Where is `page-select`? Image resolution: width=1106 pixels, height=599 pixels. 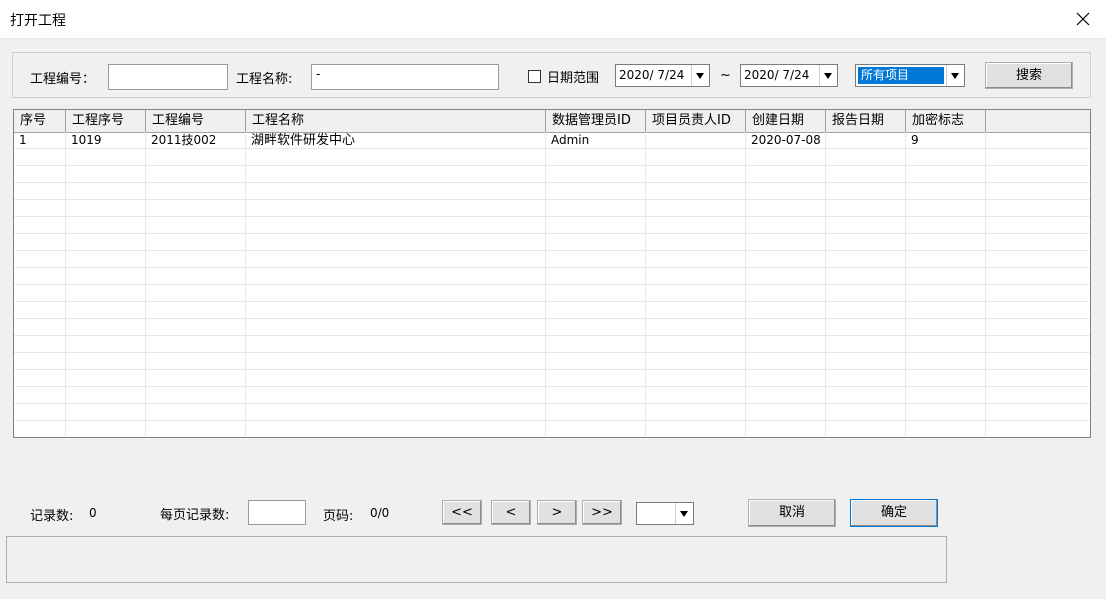 page-select is located at coordinates (665, 513).